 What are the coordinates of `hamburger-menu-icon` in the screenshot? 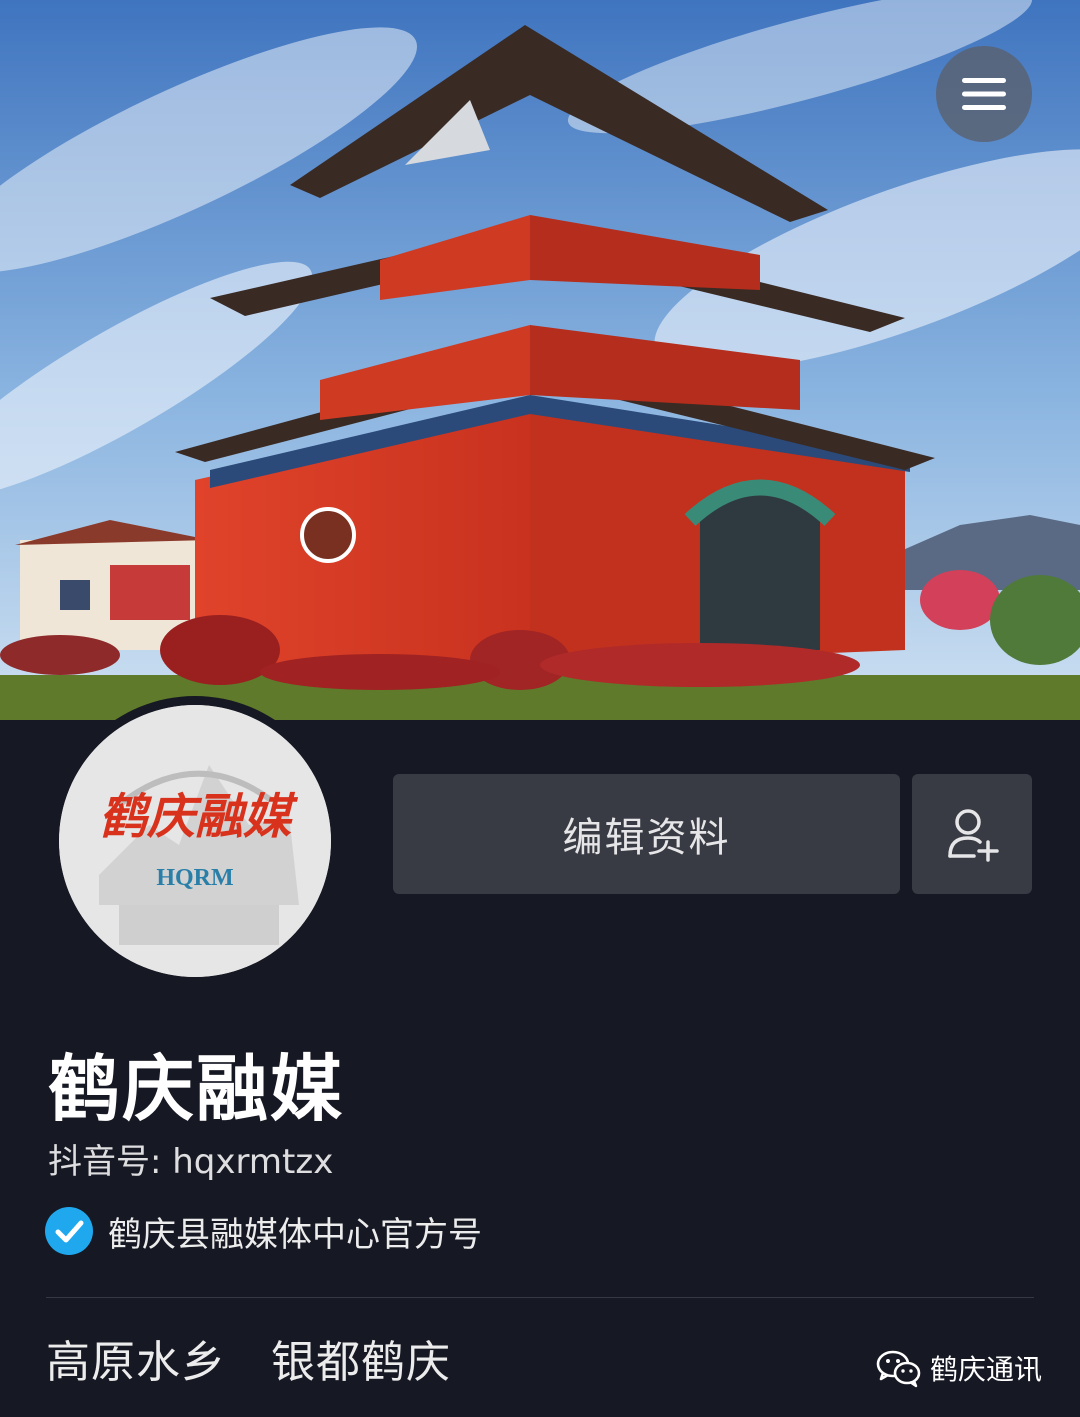 It's located at (984, 94).